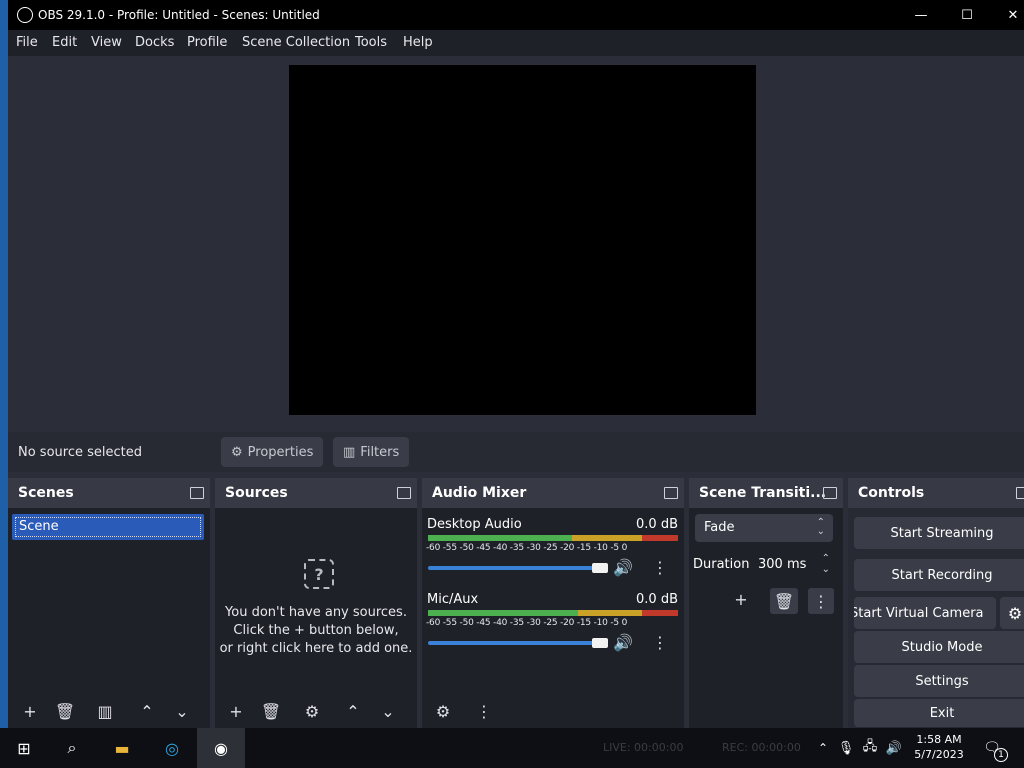  Describe the element at coordinates (939, 575) in the screenshot. I see `start-recording-button: Start Recording` at that location.